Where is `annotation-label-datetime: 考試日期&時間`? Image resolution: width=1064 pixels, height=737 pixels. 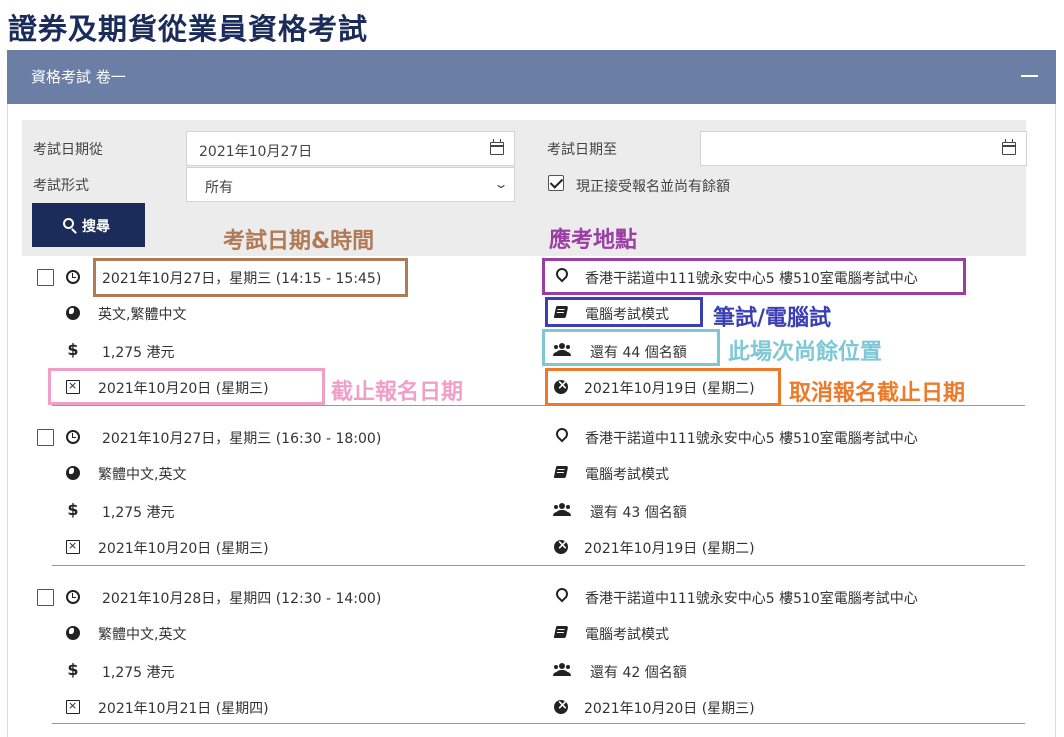
annotation-label-datetime: 考試日期&時間 is located at coordinates (299, 241).